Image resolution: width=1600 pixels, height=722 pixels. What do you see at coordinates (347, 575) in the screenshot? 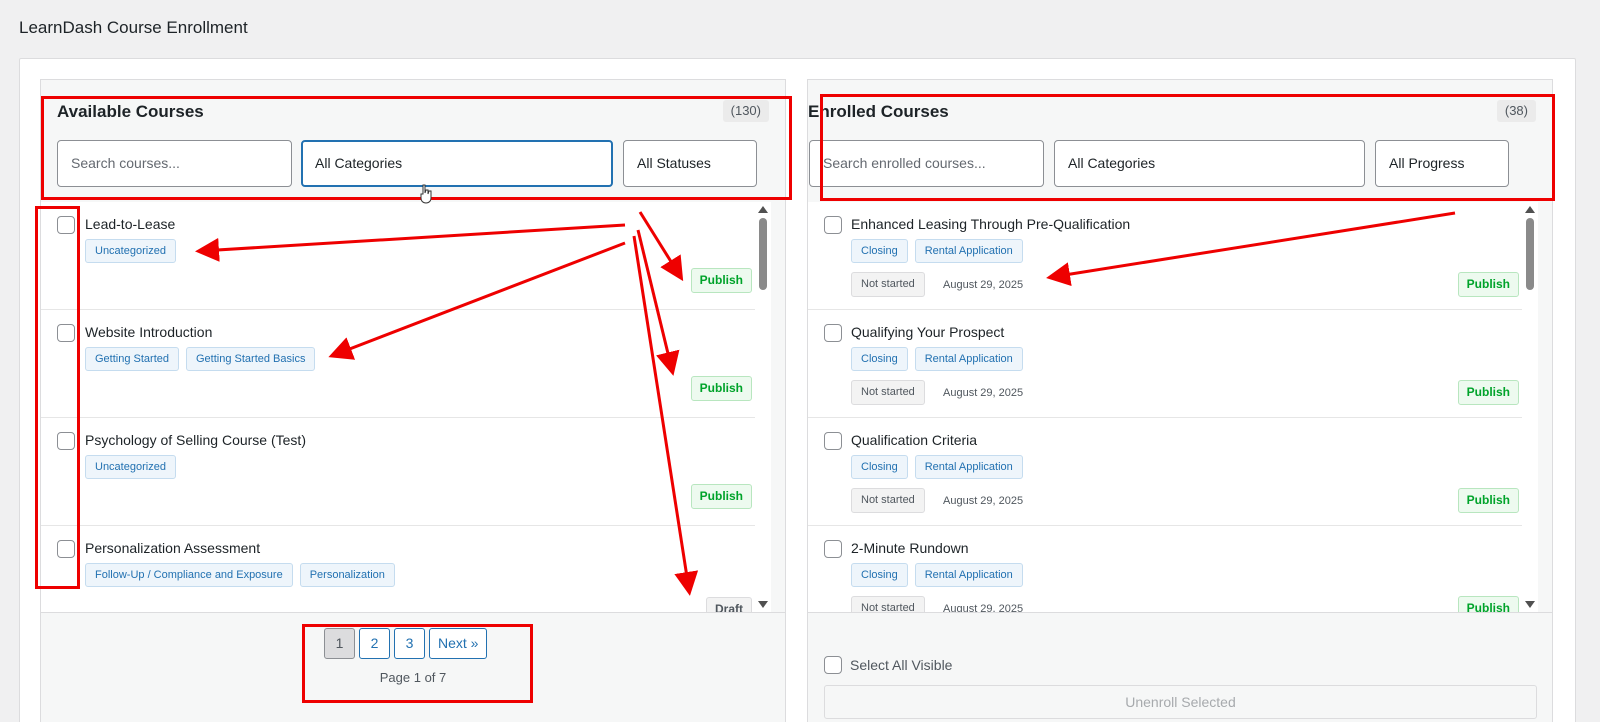
I see `category-tag: Personalization` at bounding box center [347, 575].